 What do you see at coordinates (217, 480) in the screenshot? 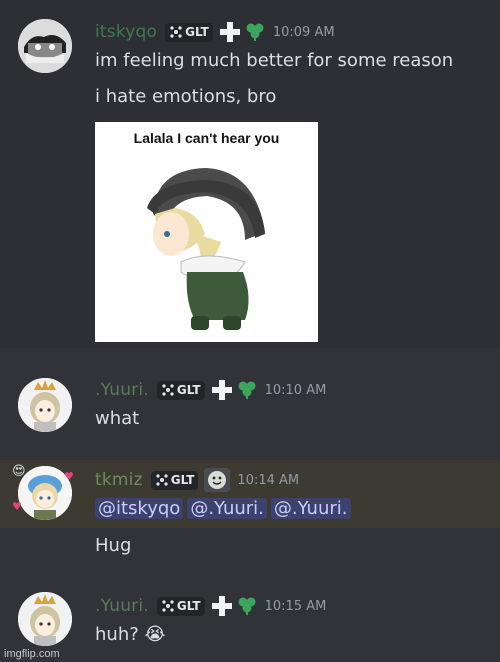
I see `smiley-badge-icon` at bounding box center [217, 480].